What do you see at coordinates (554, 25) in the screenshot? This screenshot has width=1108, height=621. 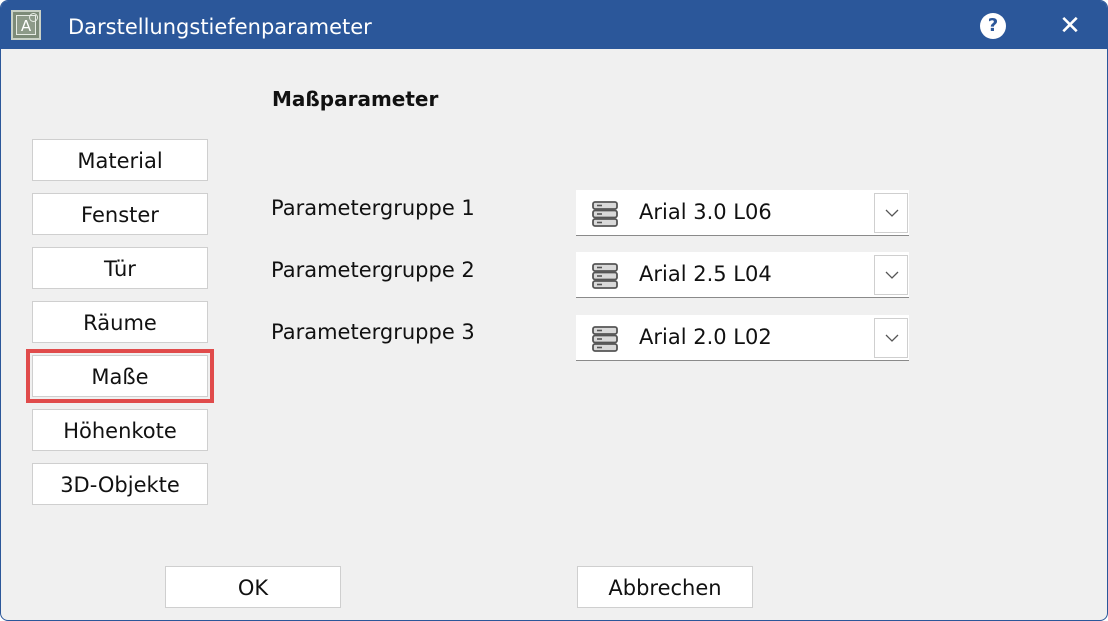 I see `title-bar: A Darstellungstiefenparameter ? ✕` at bounding box center [554, 25].